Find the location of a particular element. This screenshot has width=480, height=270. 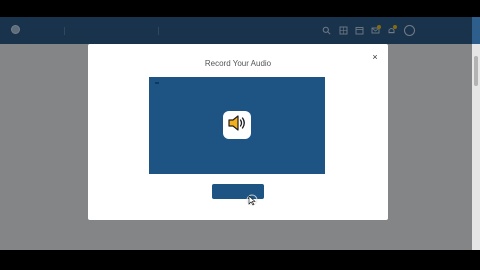

speaker-icon is located at coordinates (237, 125).